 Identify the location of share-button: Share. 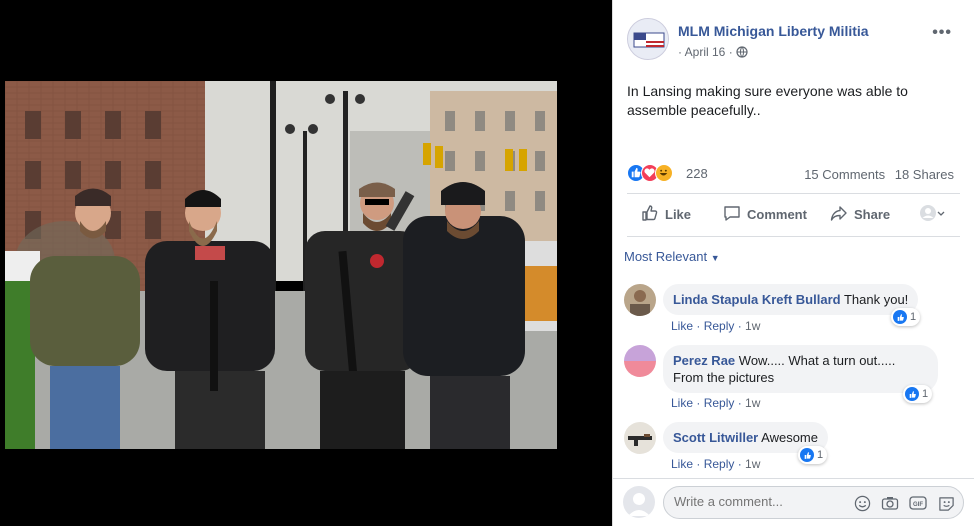
(860, 214).